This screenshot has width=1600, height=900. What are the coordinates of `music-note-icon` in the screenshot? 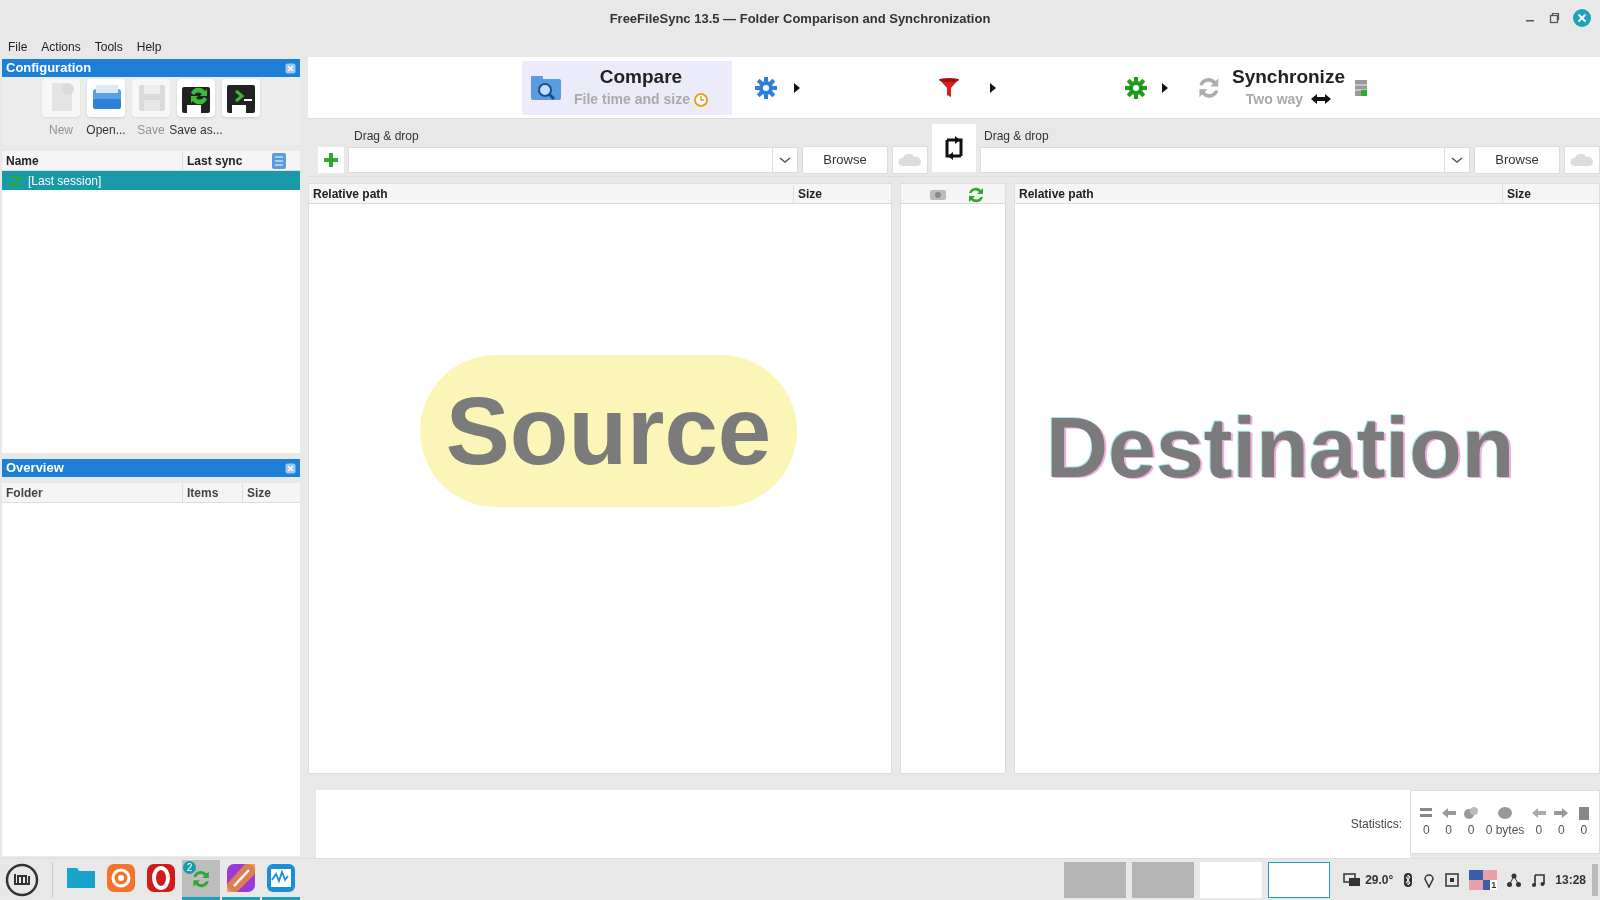 It's located at (1538, 879).